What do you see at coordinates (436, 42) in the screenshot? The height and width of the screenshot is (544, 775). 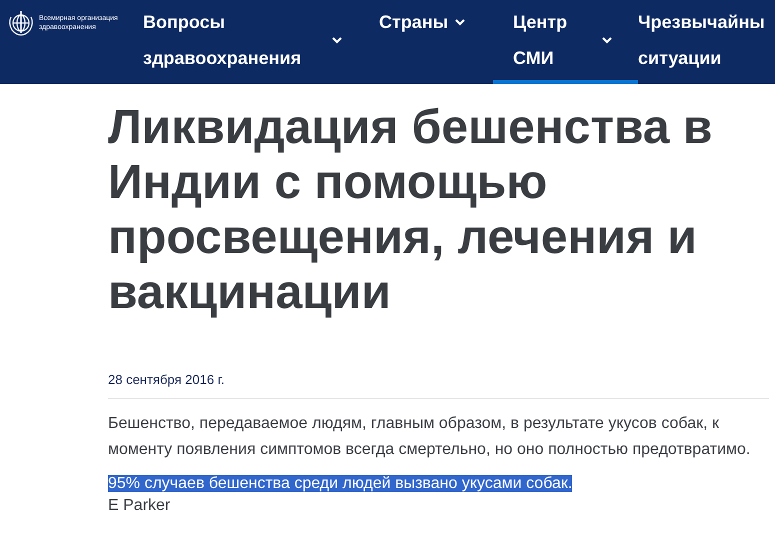 I see `nav-tab: Страны` at bounding box center [436, 42].